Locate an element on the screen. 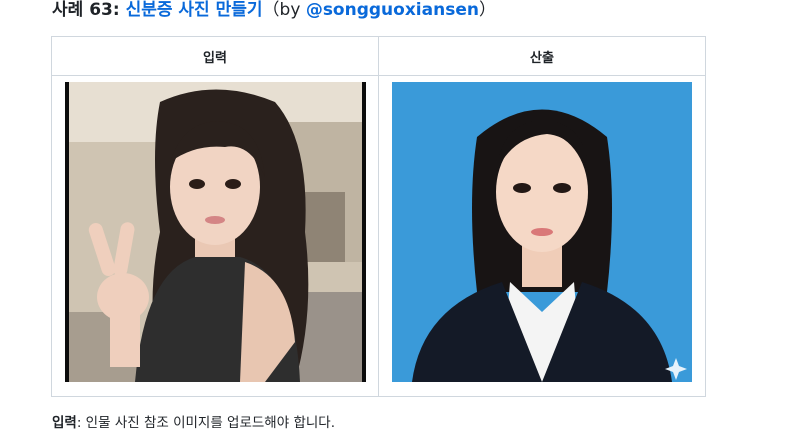 Image resolution: width=789 pixels, height=440 pixels. heading-paren-close: ） is located at coordinates (487, 10).